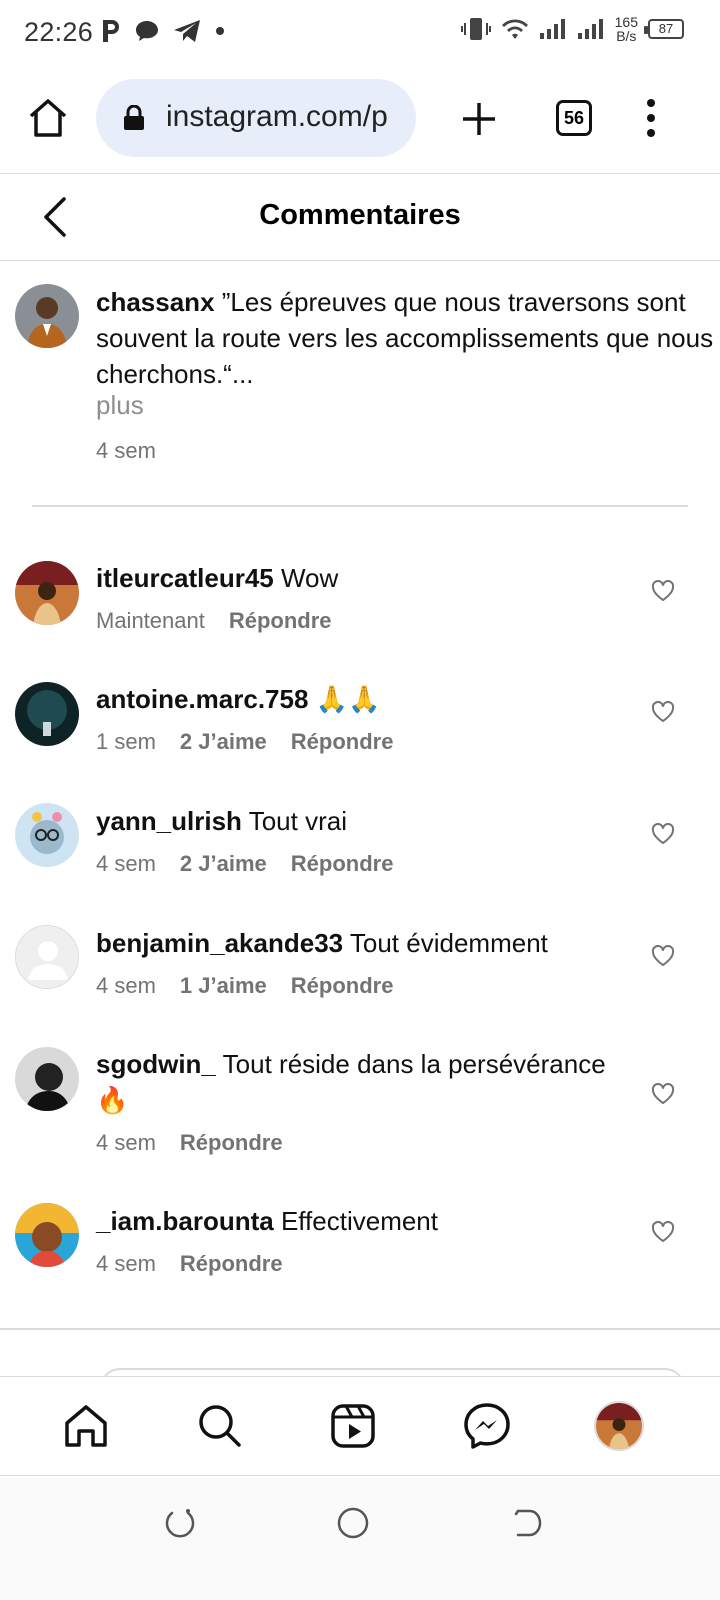 The height and width of the screenshot is (1600, 720). Describe the element at coordinates (366, 821) in the screenshot. I see `comment-text: yann_ulrish Tout vrai` at that location.